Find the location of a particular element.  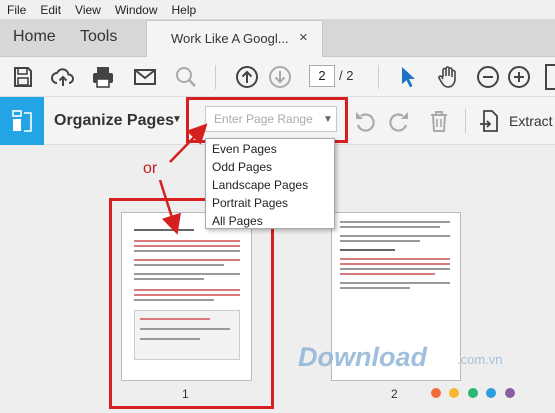

current-page-field: 2 is located at coordinates (322, 76).